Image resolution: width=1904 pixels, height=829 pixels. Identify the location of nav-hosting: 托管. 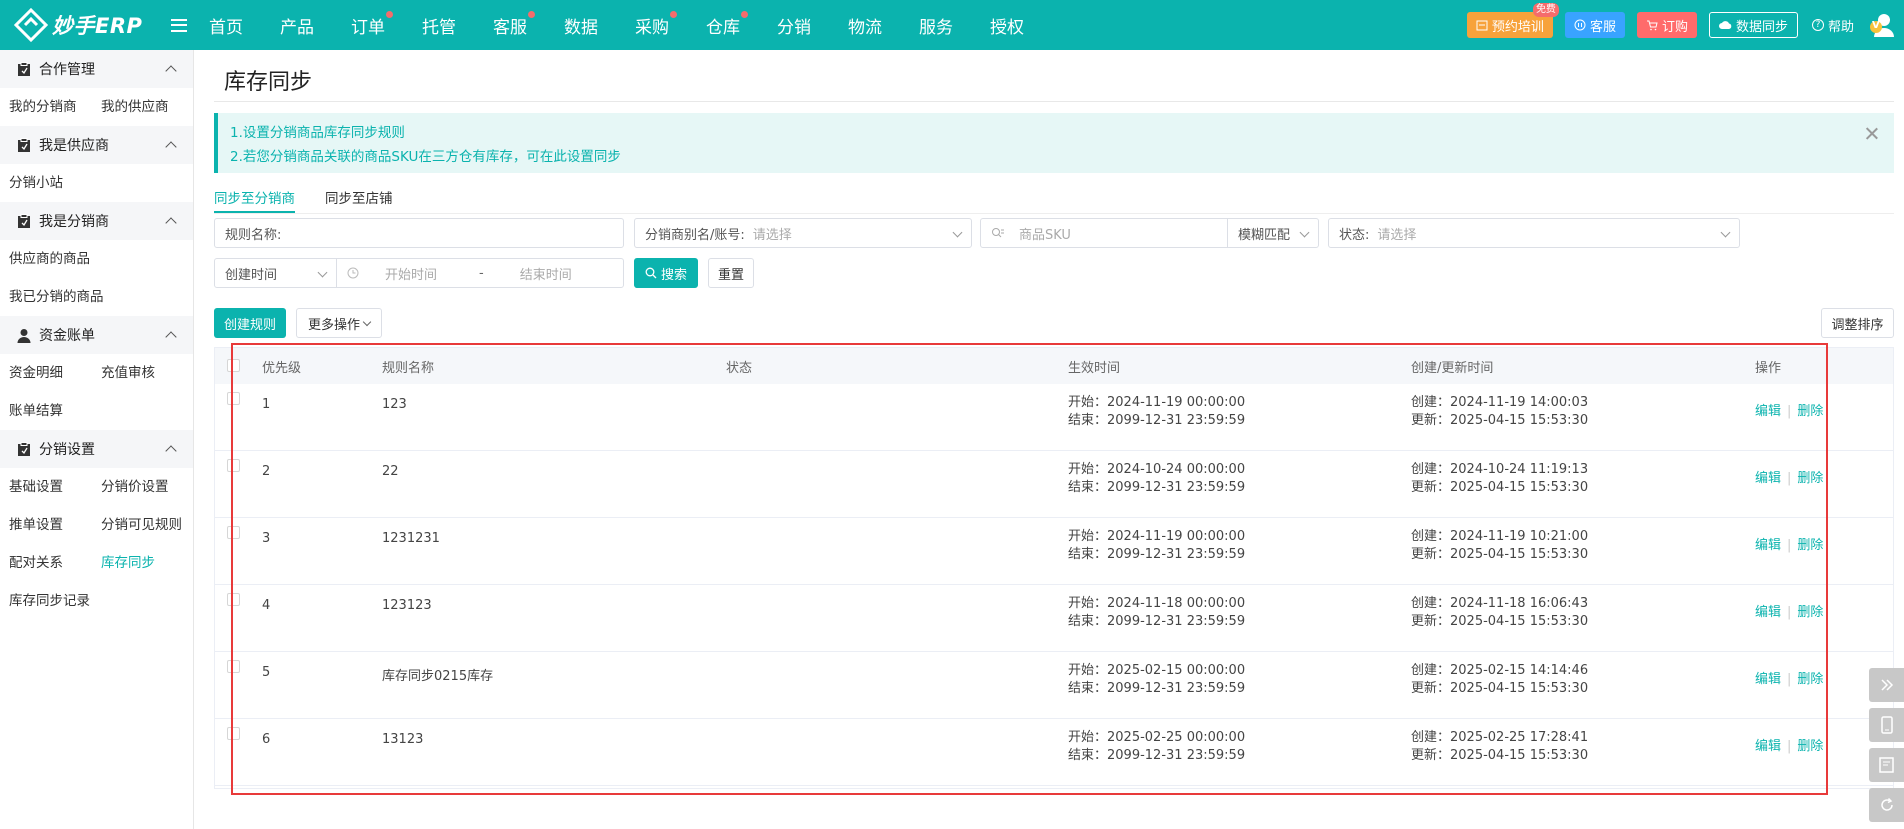
(439, 25).